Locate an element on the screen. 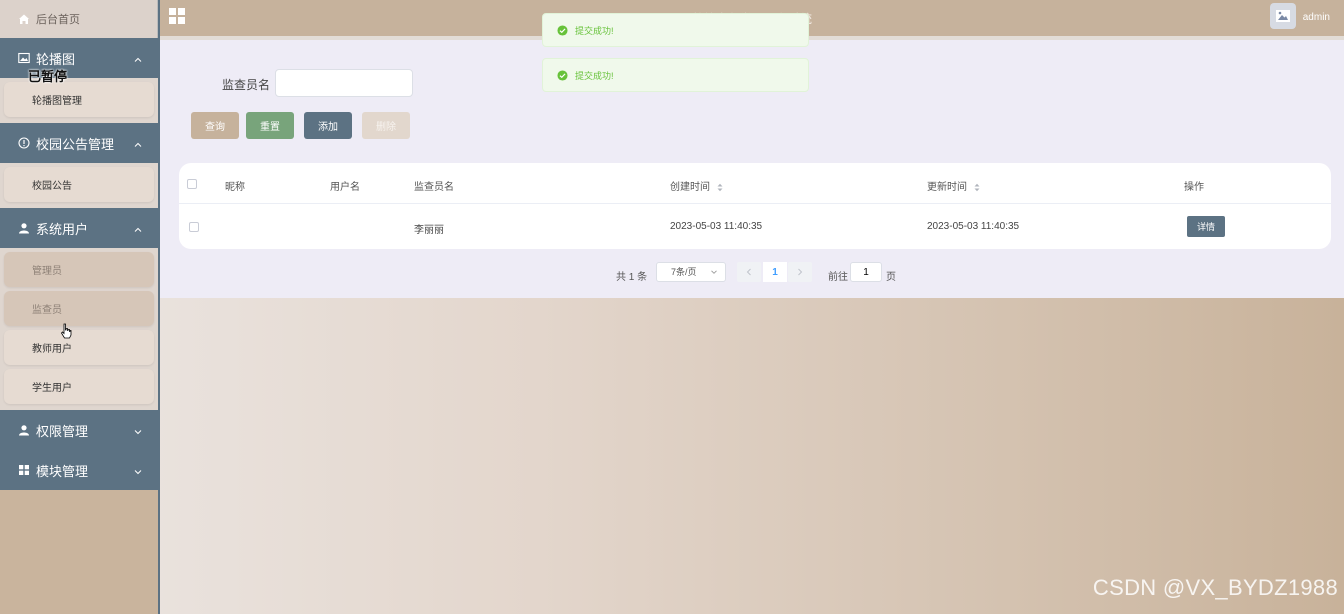 The image size is (1344, 614). menu-head-label: 模块管理 is located at coordinates (62, 471).